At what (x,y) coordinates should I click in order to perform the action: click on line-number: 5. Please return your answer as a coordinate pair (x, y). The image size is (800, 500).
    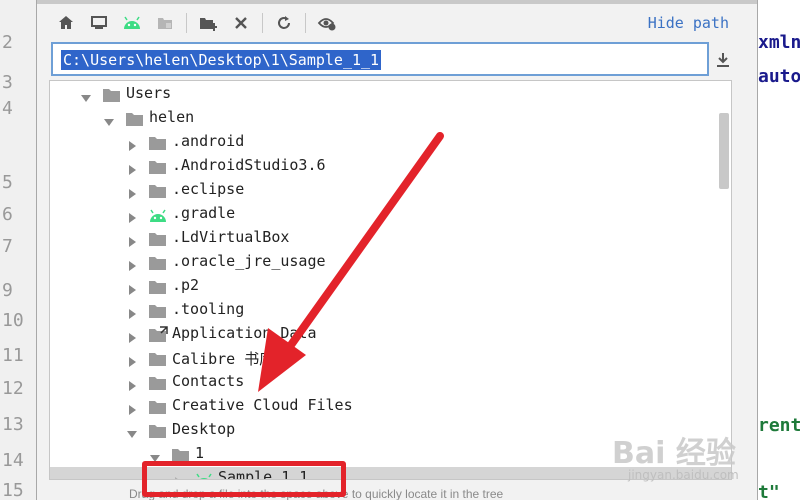
    Looking at the image, I should click on (7, 182).